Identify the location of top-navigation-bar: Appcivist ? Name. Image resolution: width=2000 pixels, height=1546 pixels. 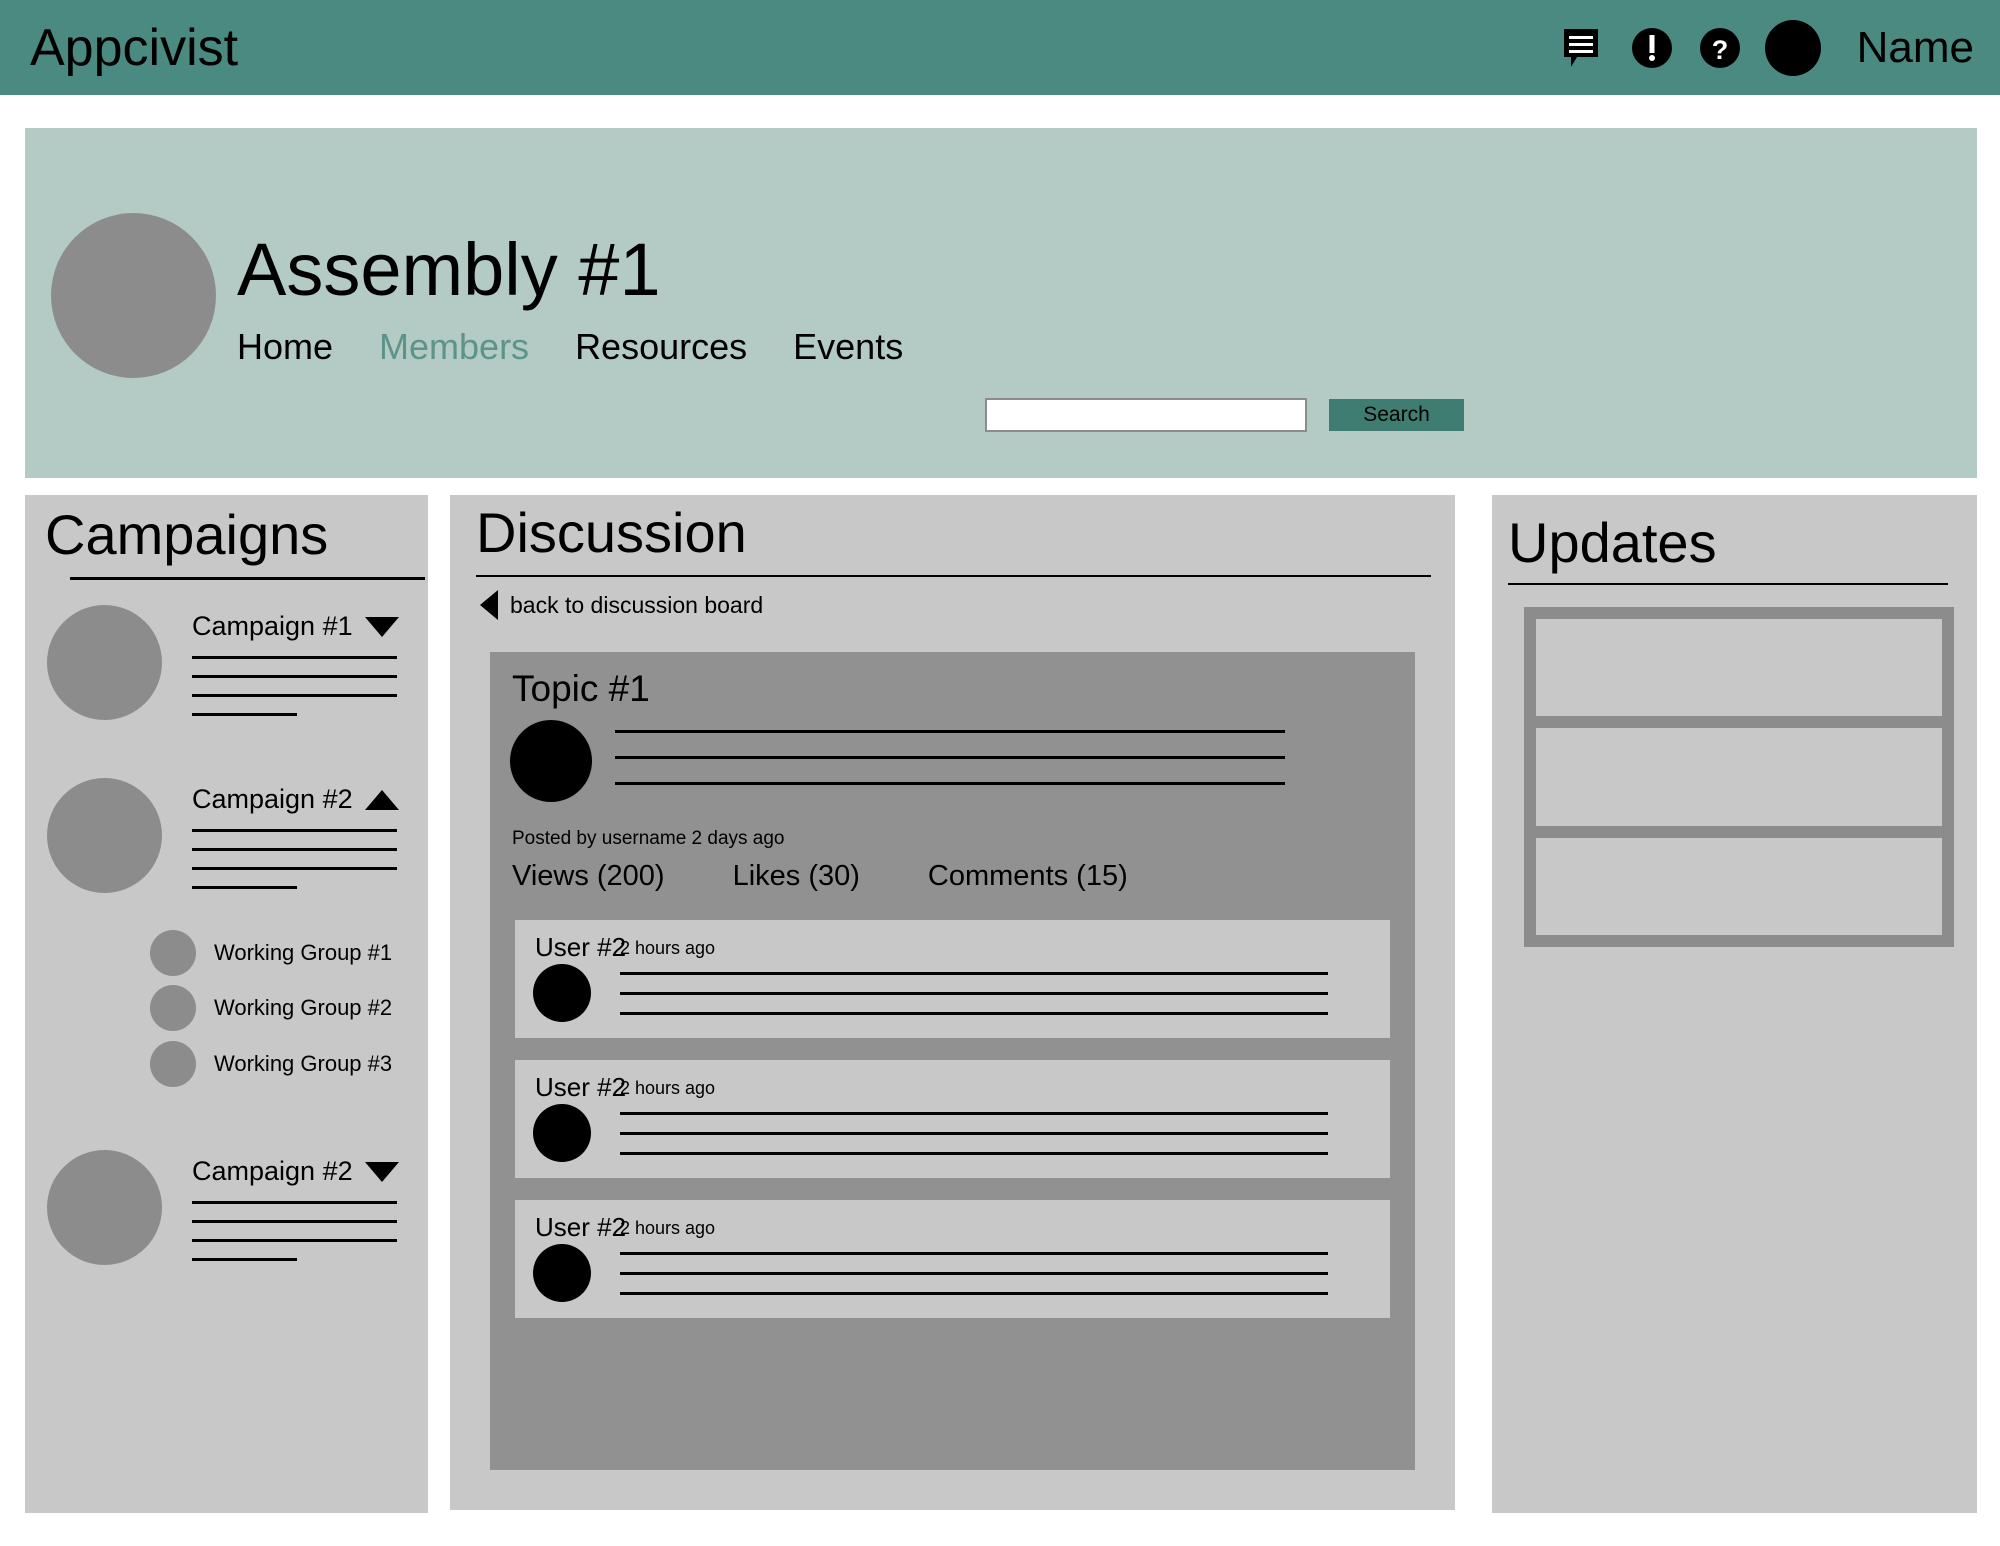
(1000, 47).